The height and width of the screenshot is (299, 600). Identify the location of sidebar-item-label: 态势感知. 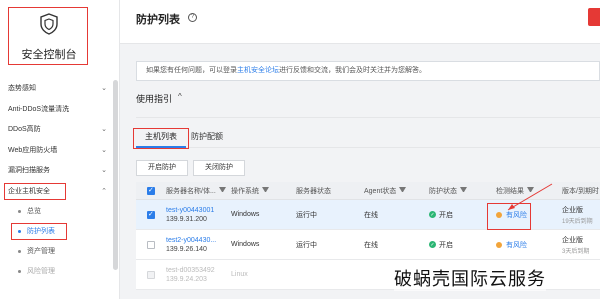
(22, 89).